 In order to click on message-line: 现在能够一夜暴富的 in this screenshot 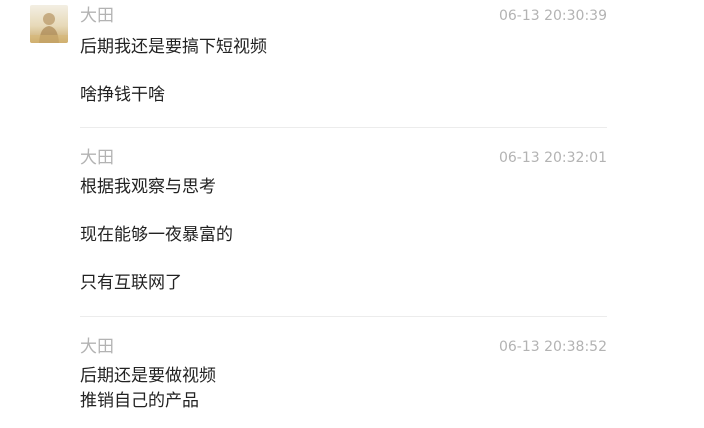, I will do `click(156, 235)`.